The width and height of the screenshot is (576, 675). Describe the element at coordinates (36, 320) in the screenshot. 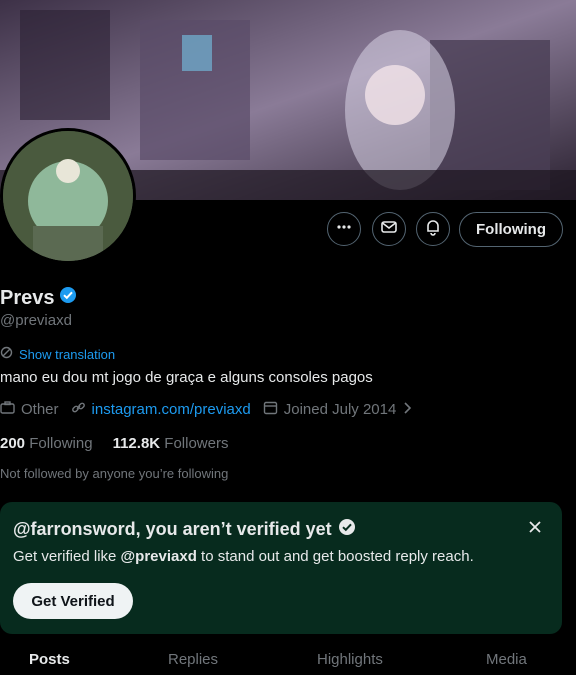

I see `profile-handle: @previaxd` at that location.